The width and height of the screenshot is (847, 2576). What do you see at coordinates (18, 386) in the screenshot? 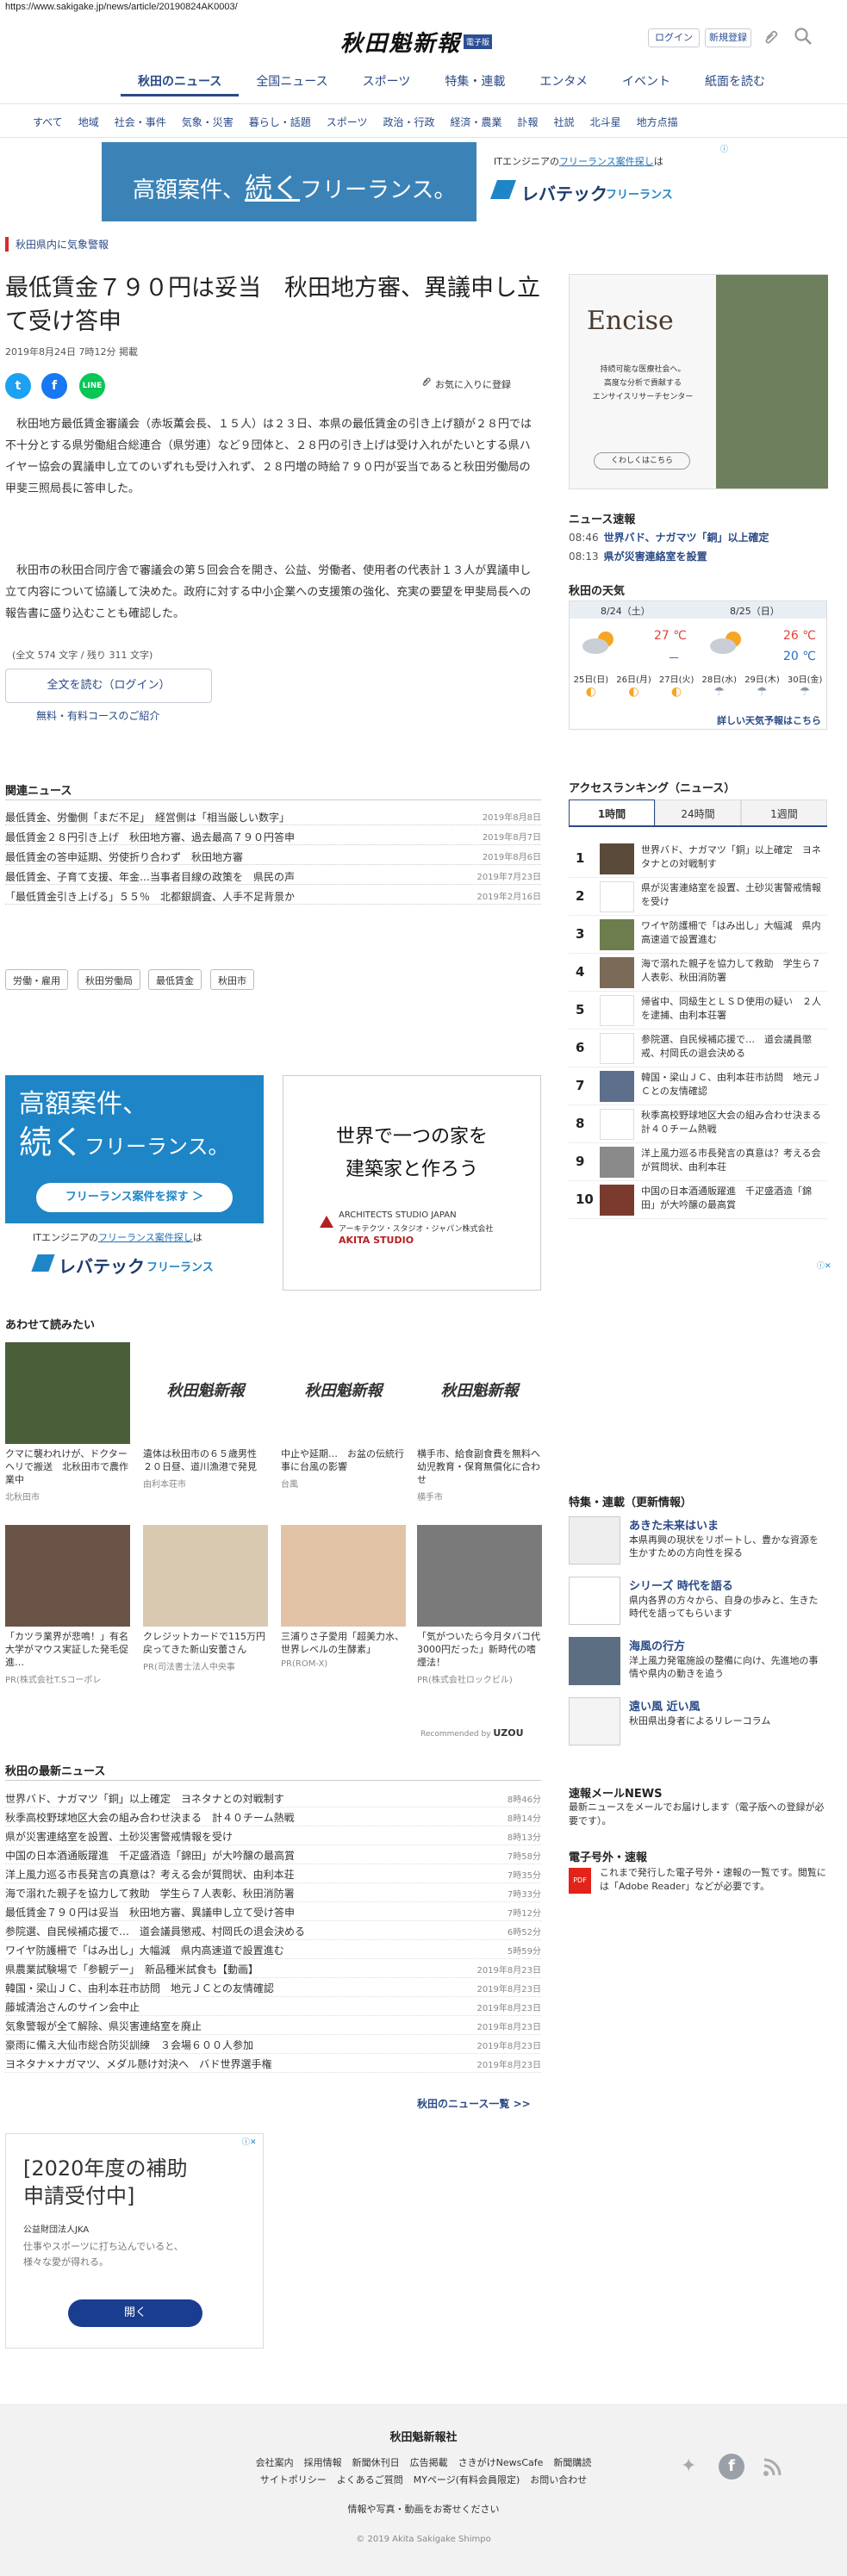
I see `twitter-icon: t` at bounding box center [18, 386].